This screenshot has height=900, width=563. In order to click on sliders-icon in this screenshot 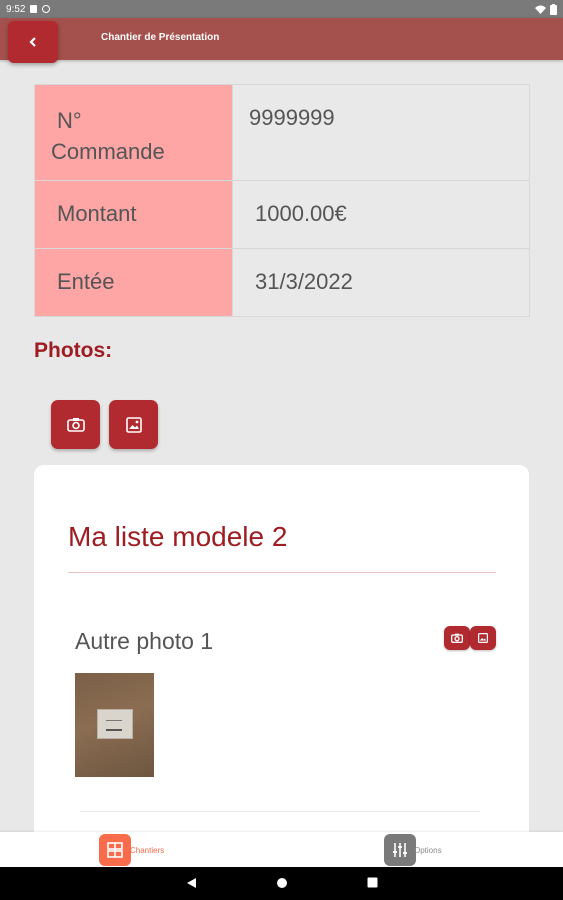, I will do `click(400, 850)`.